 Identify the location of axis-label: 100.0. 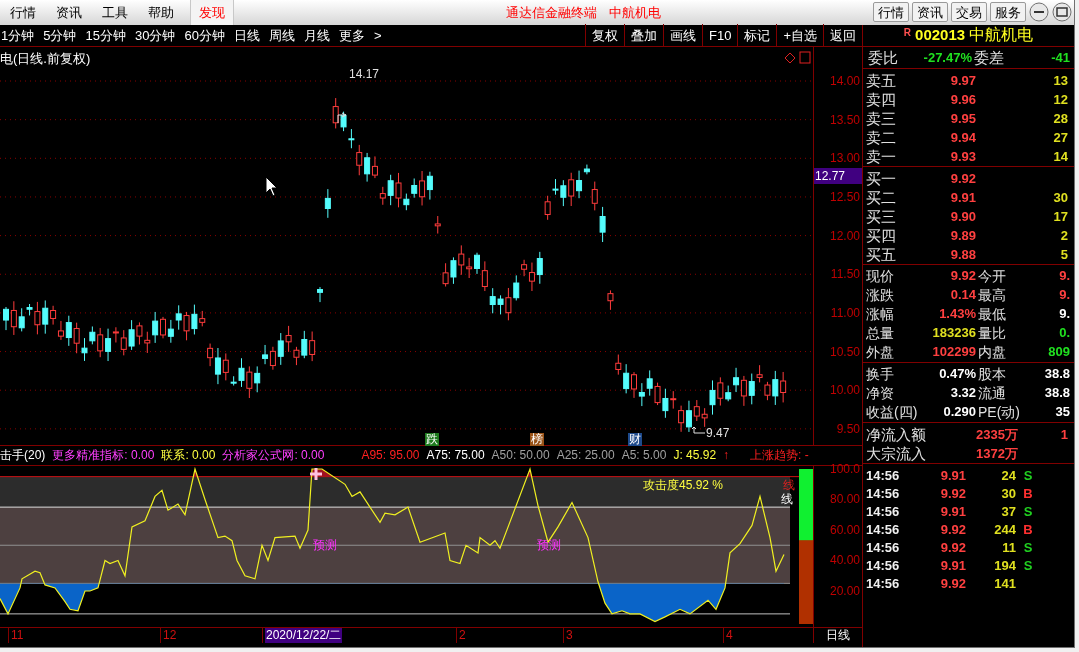
(844, 468).